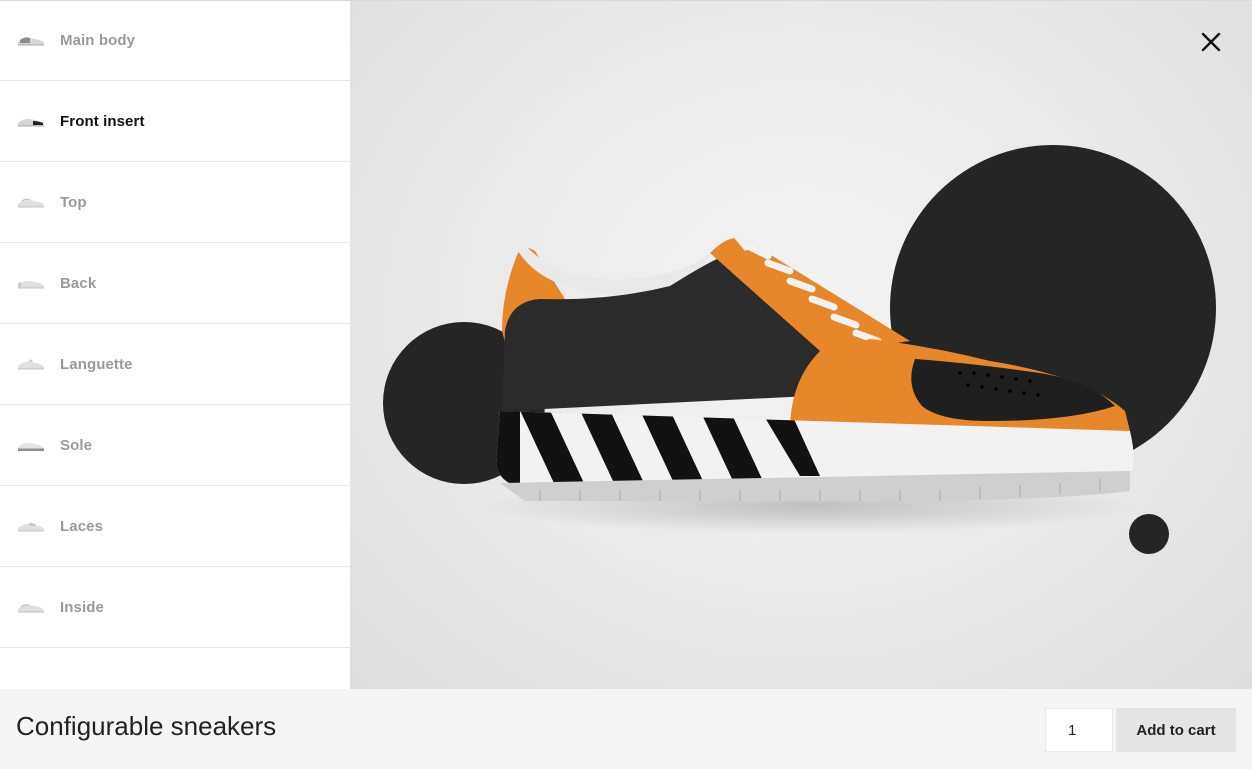 The image size is (1252, 769). What do you see at coordinates (98, 40) in the screenshot?
I see `sidebar-item-label: Main body` at bounding box center [98, 40].